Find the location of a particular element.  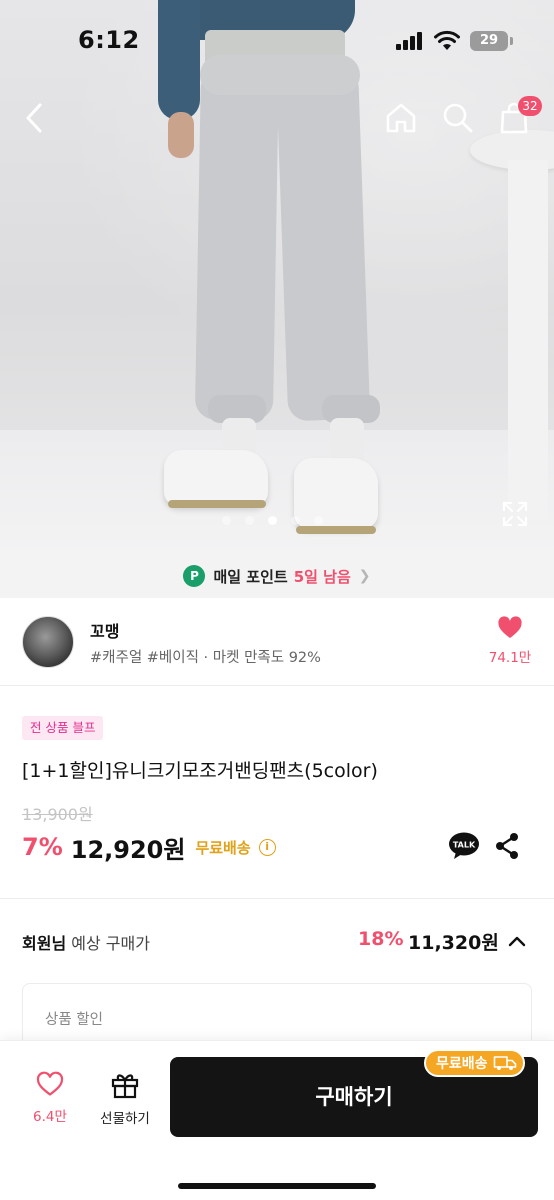

free-shipping-label: 무료배송 is located at coordinates (223, 847).